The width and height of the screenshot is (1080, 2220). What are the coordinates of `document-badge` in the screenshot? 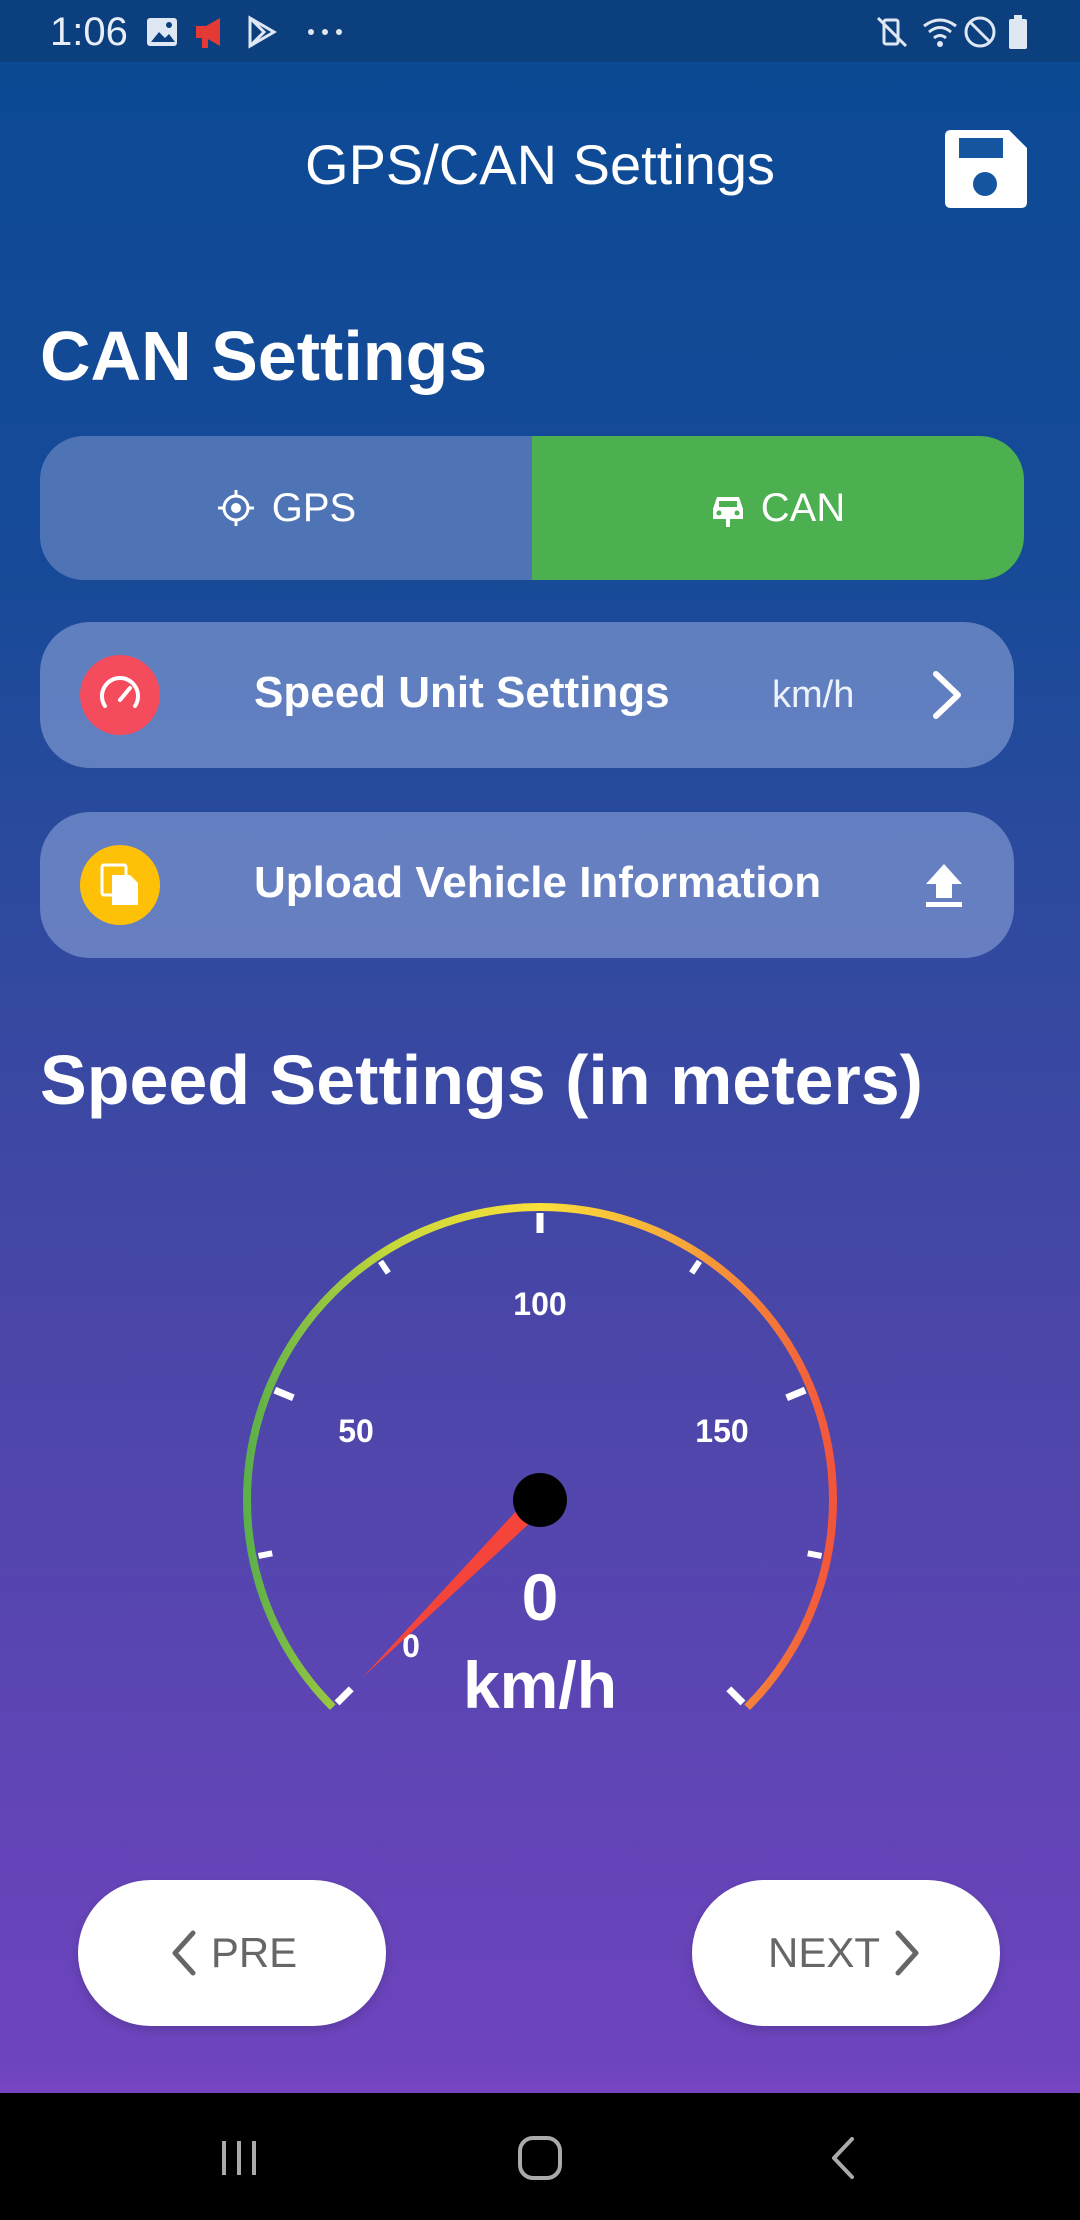 It's located at (120, 885).